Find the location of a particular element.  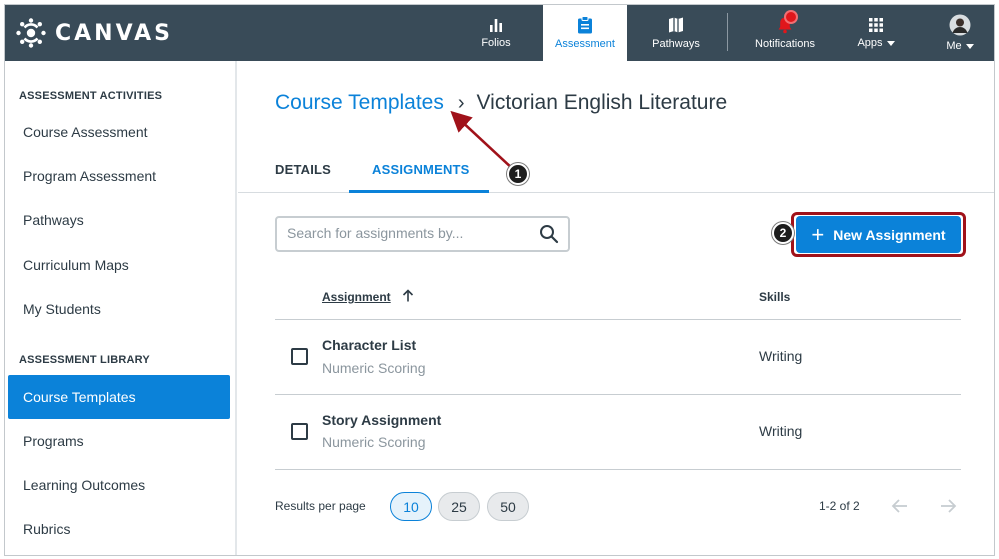

apps-label-text: Apps is located at coordinates (870, 43).